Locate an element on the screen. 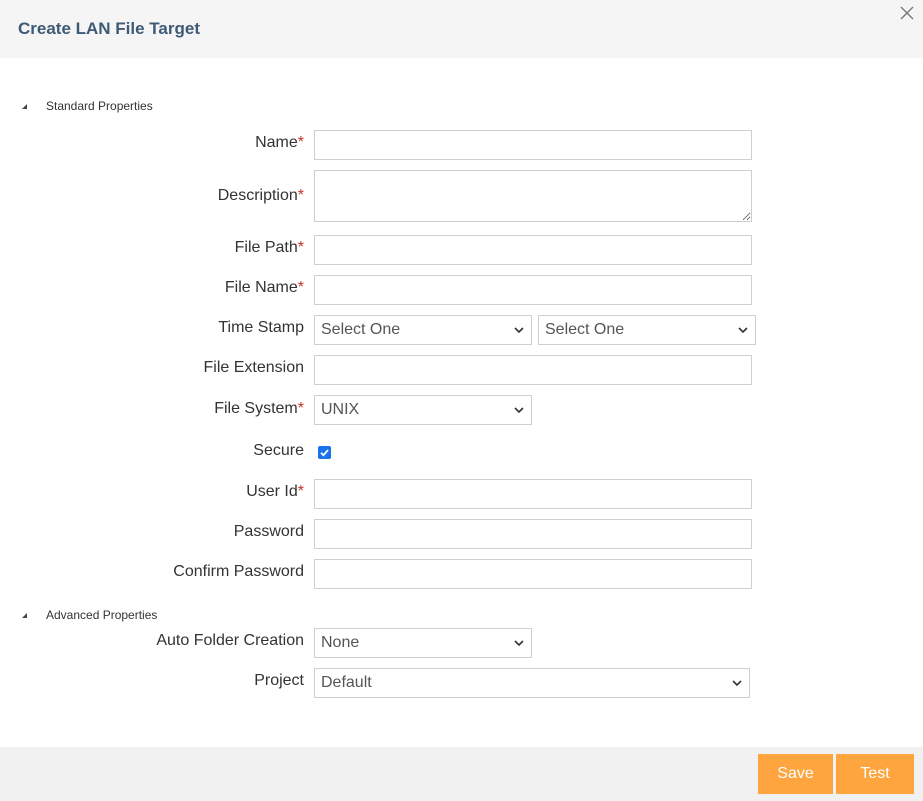  save-button: Save is located at coordinates (795, 774).